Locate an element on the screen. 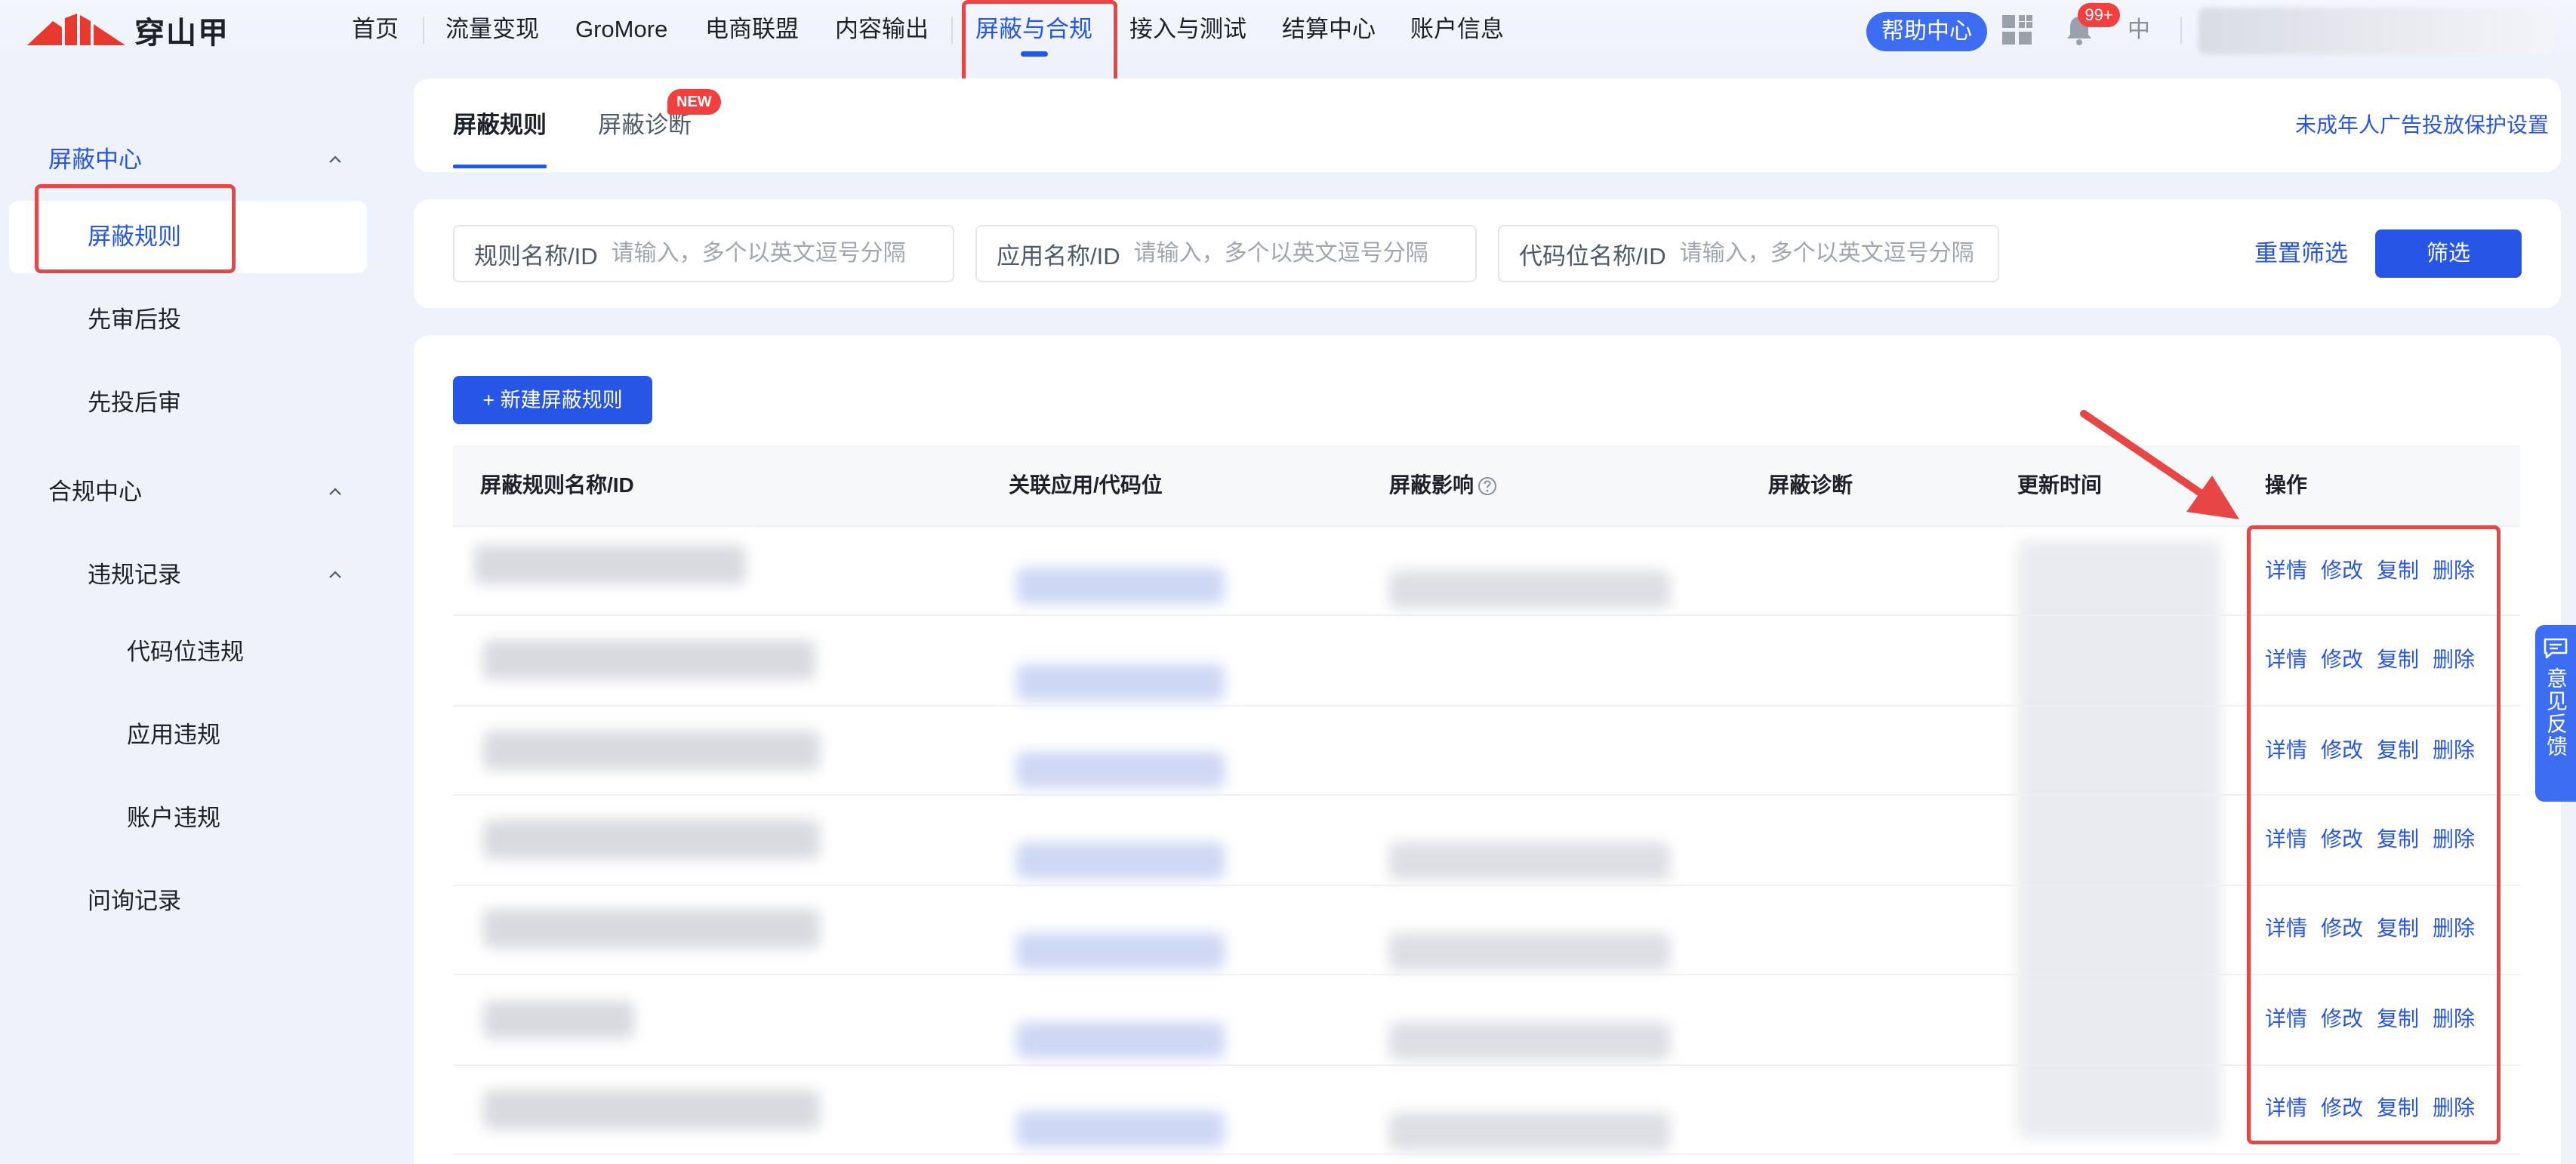 The image size is (2576, 1164). brand-name: 穿山甲 is located at coordinates (182, 33).